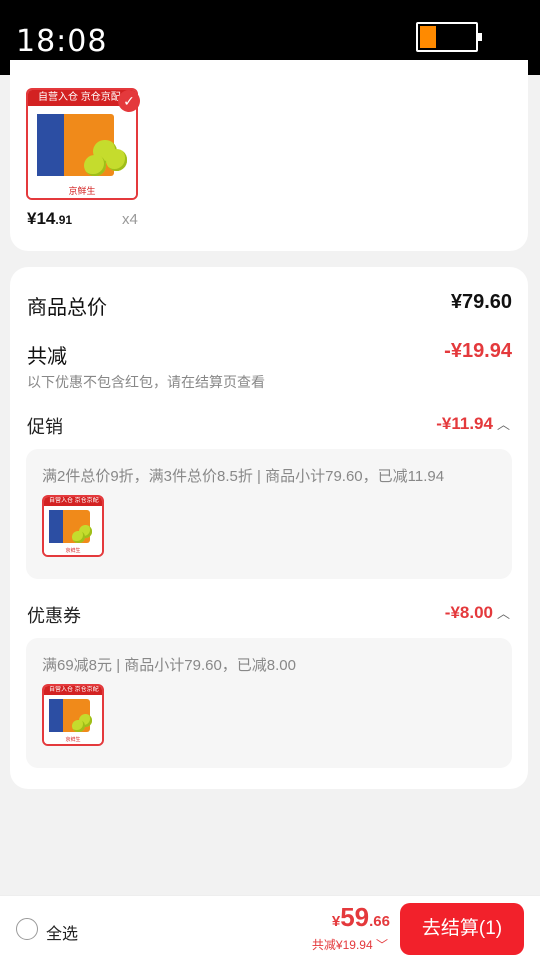  What do you see at coordinates (464, 423) in the screenshot?
I see `promo-value: -¥11.94` at bounding box center [464, 423].